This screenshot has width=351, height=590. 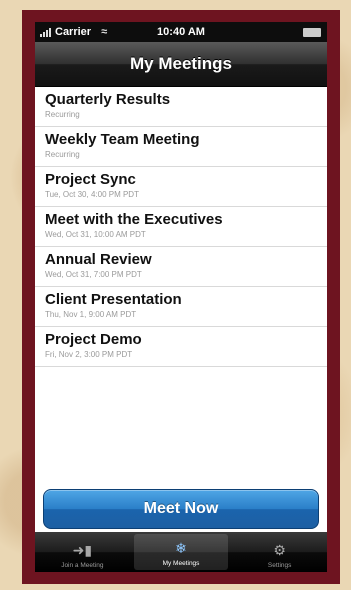 What do you see at coordinates (108, 99) in the screenshot?
I see `meeting-title: Quarterly Results` at bounding box center [108, 99].